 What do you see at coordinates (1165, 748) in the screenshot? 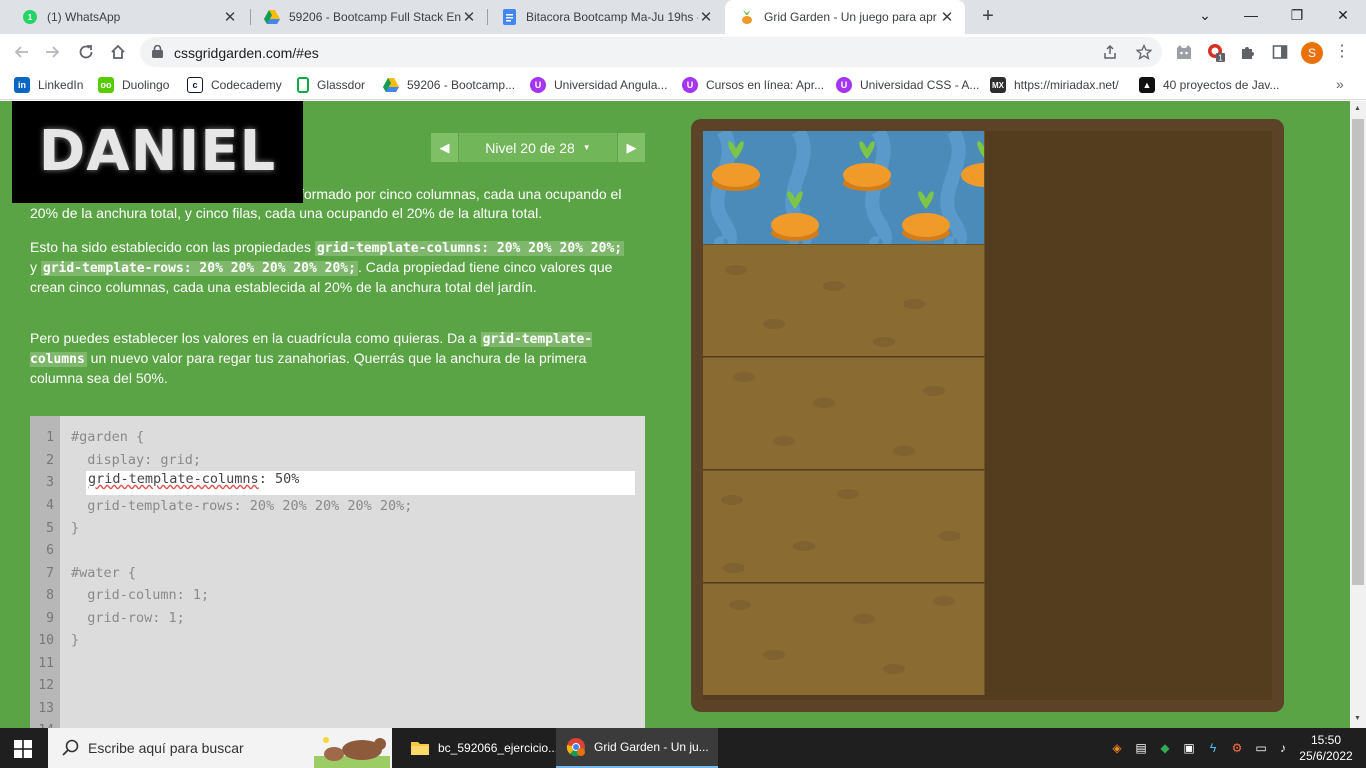
I see `shield-icon: ◆` at bounding box center [1165, 748].